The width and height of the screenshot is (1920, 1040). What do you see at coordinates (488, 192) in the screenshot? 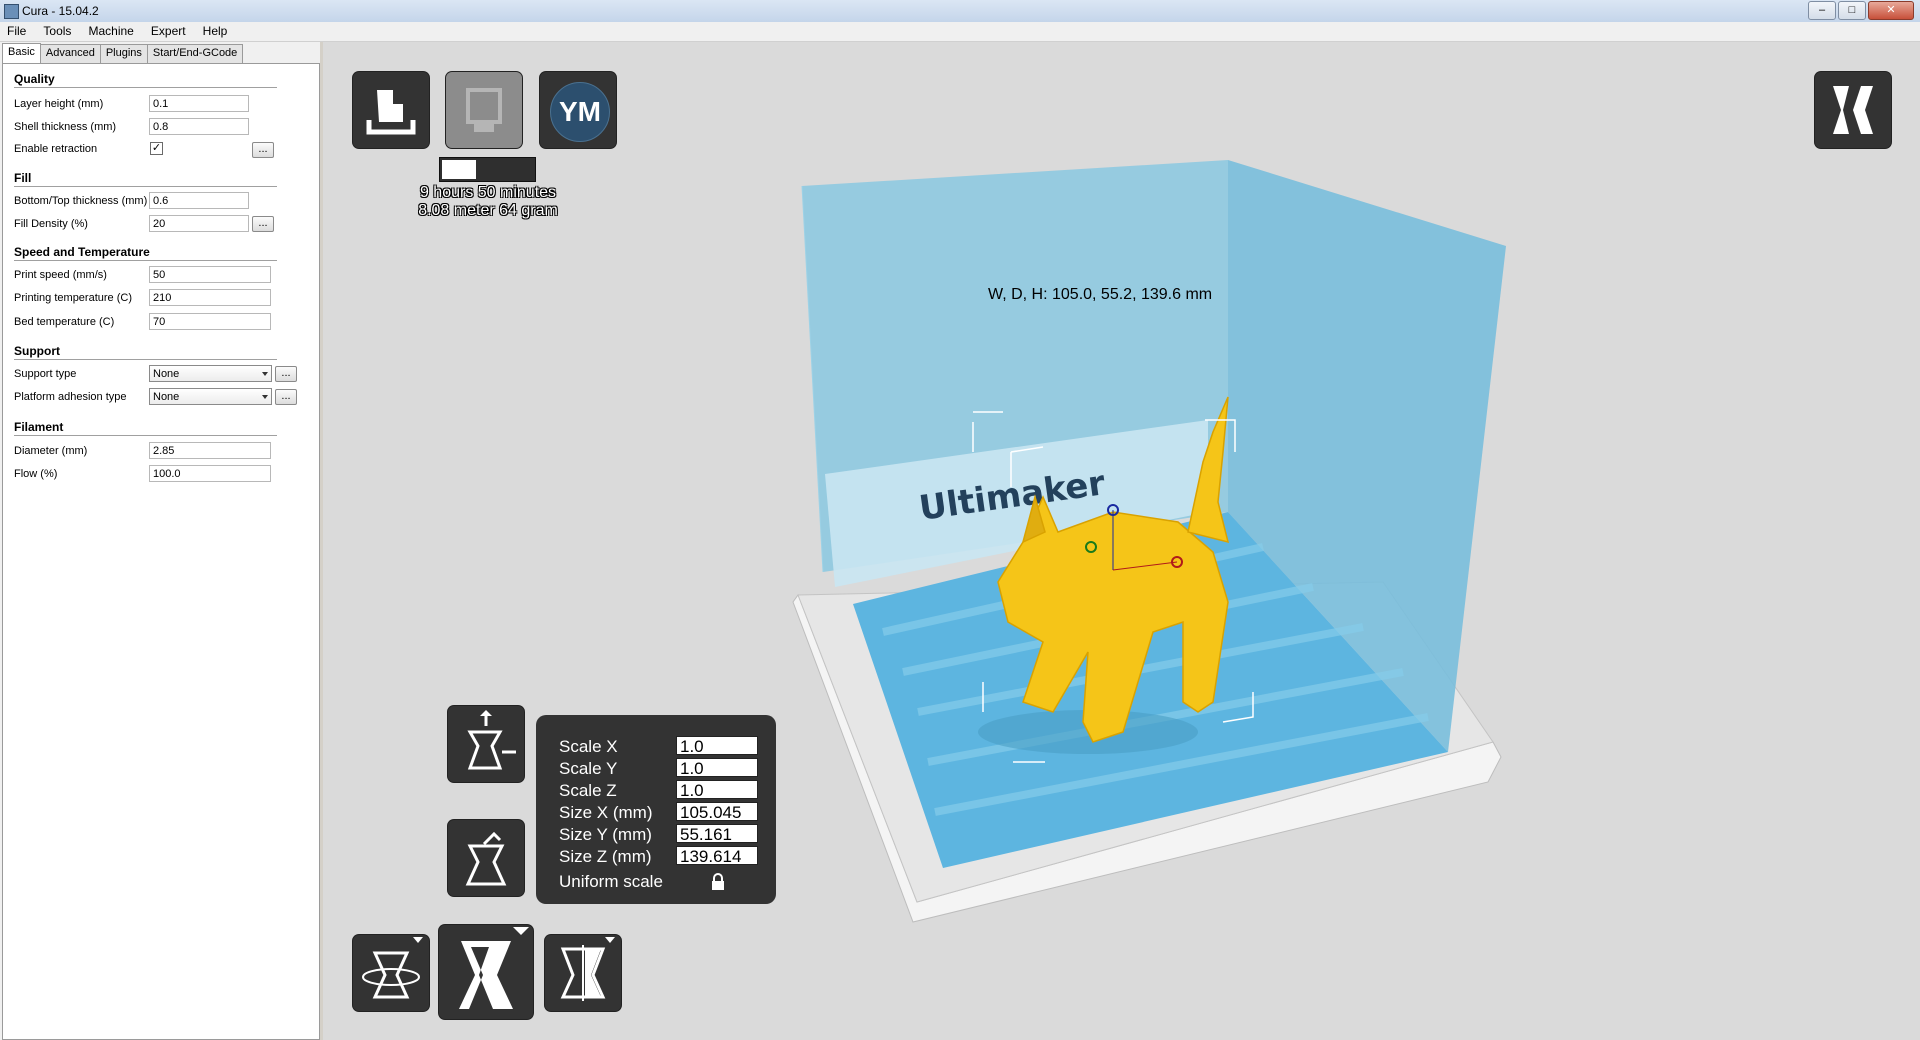
I see `print-time-estimate: 9 hours 50 minutes` at bounding box center [488, 192].